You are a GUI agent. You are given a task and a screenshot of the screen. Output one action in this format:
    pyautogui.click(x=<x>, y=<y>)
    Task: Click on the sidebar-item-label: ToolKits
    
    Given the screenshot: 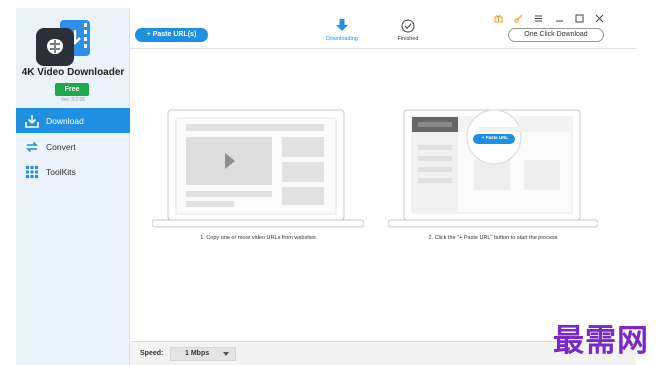 What is the action you would take?
    pyautogui.click(x=61, y=171)
    